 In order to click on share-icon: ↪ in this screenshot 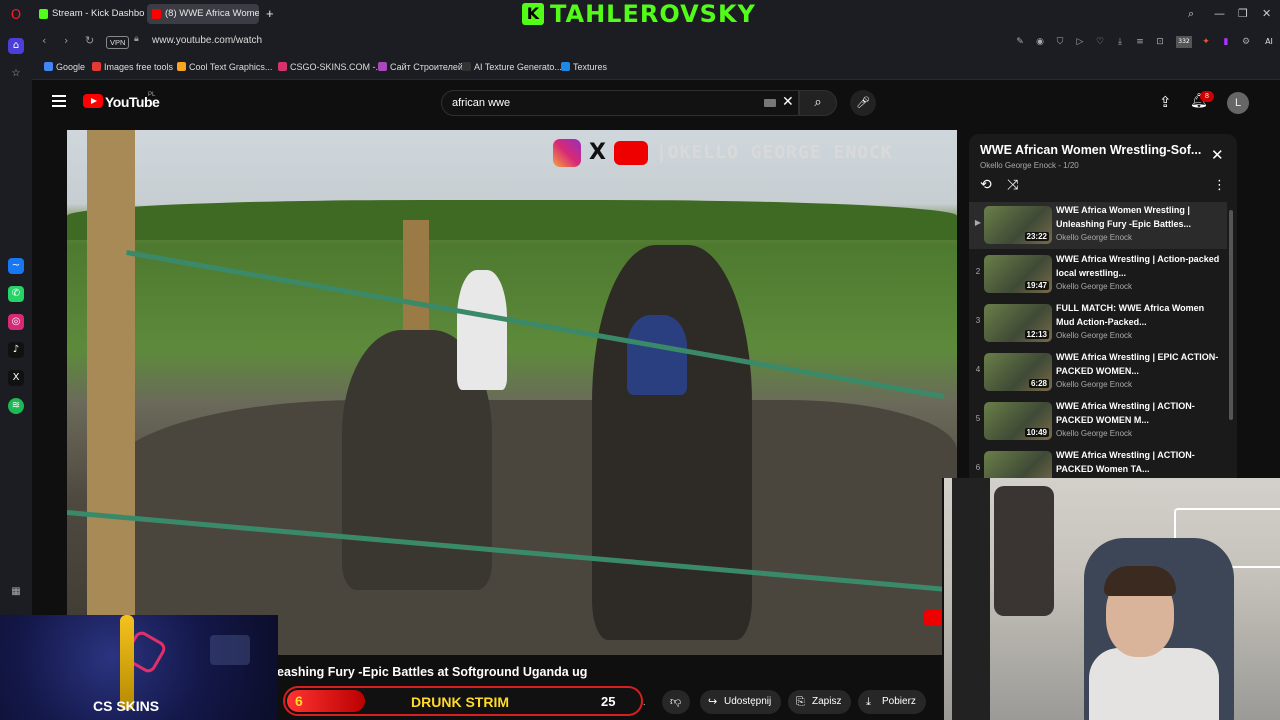, I will do `click(713, 701)`.